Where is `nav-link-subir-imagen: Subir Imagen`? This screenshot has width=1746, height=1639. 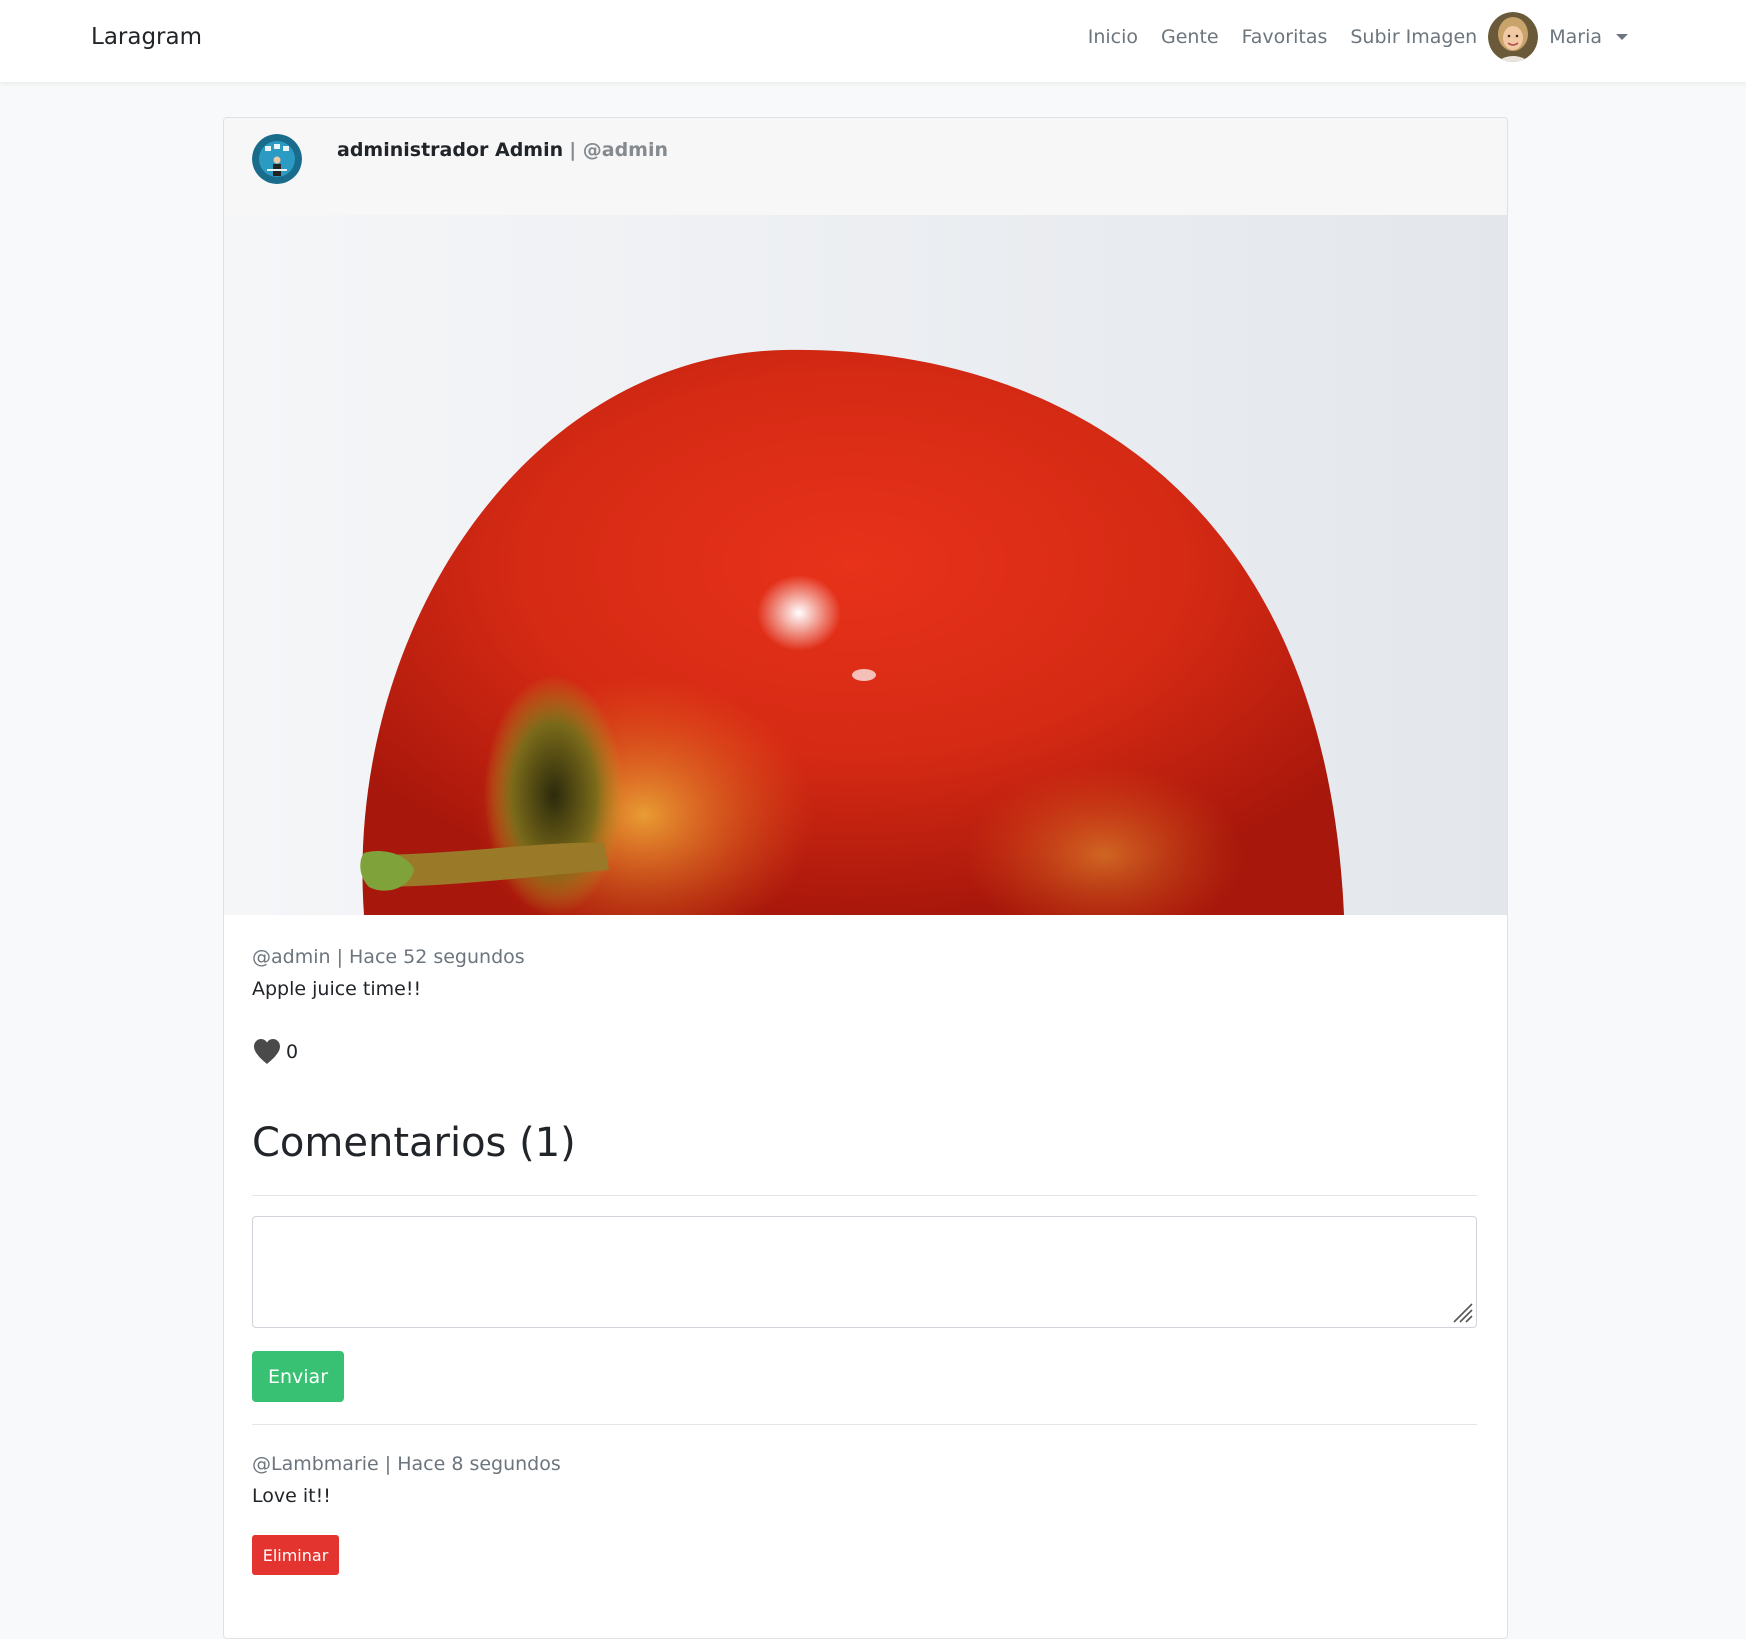
nav-link-subir-imagen: Subir Imagen is located at coordinates (1413, 37).